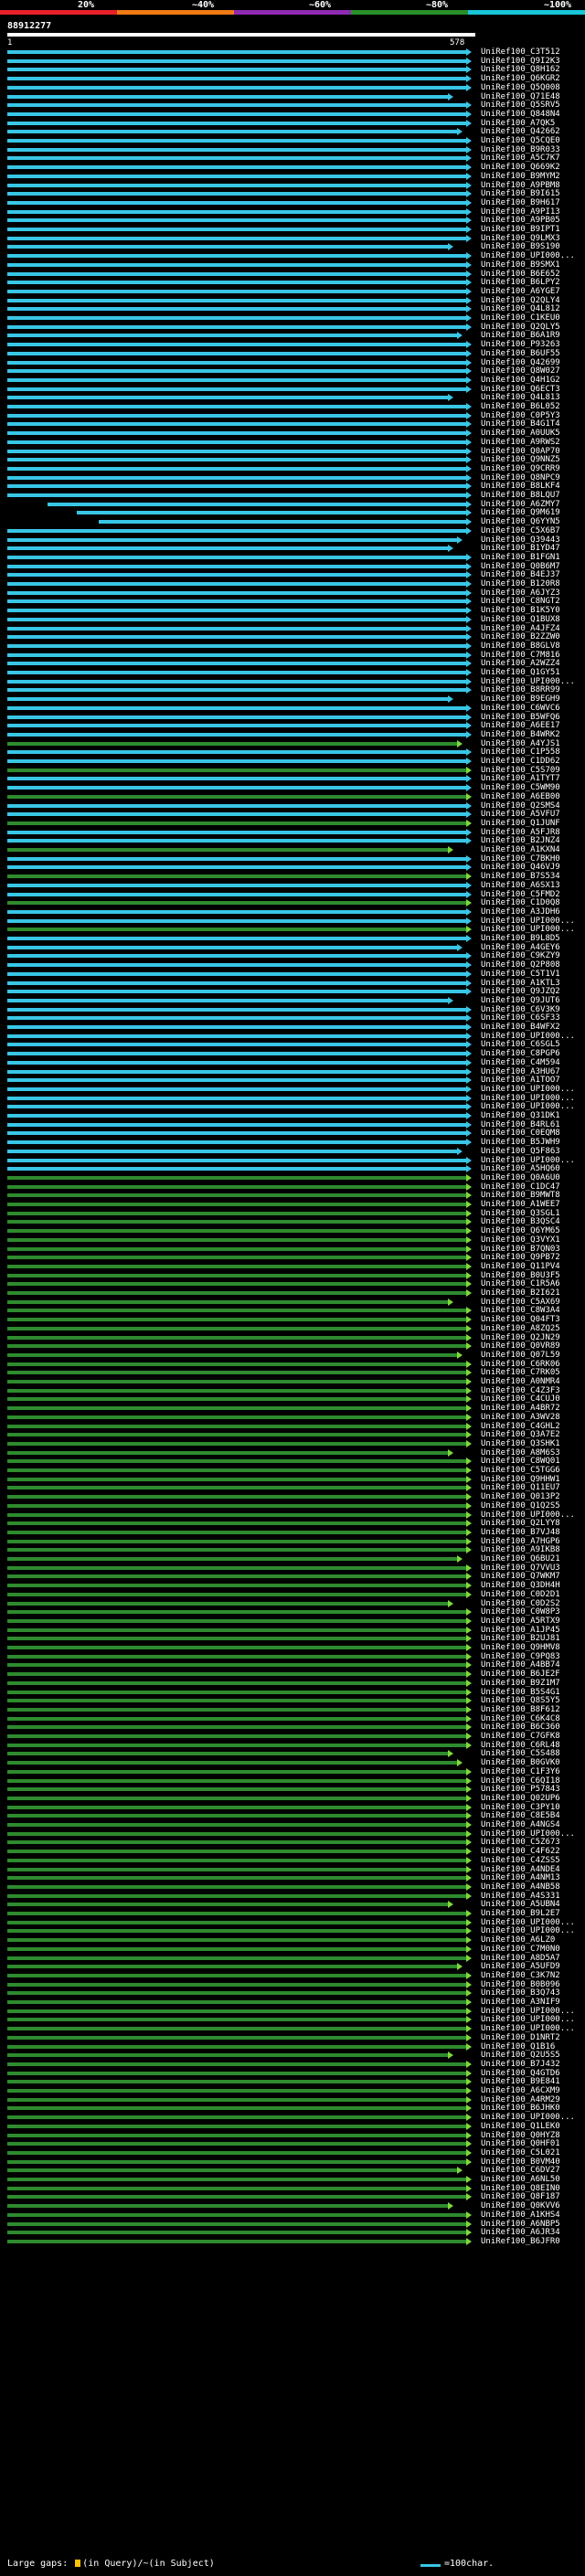 The image size is (585, 2576). Describe the element at coordinates (293, 876) in the screenshot. I see `hit-row: UniRef100_B7S534` at that location.